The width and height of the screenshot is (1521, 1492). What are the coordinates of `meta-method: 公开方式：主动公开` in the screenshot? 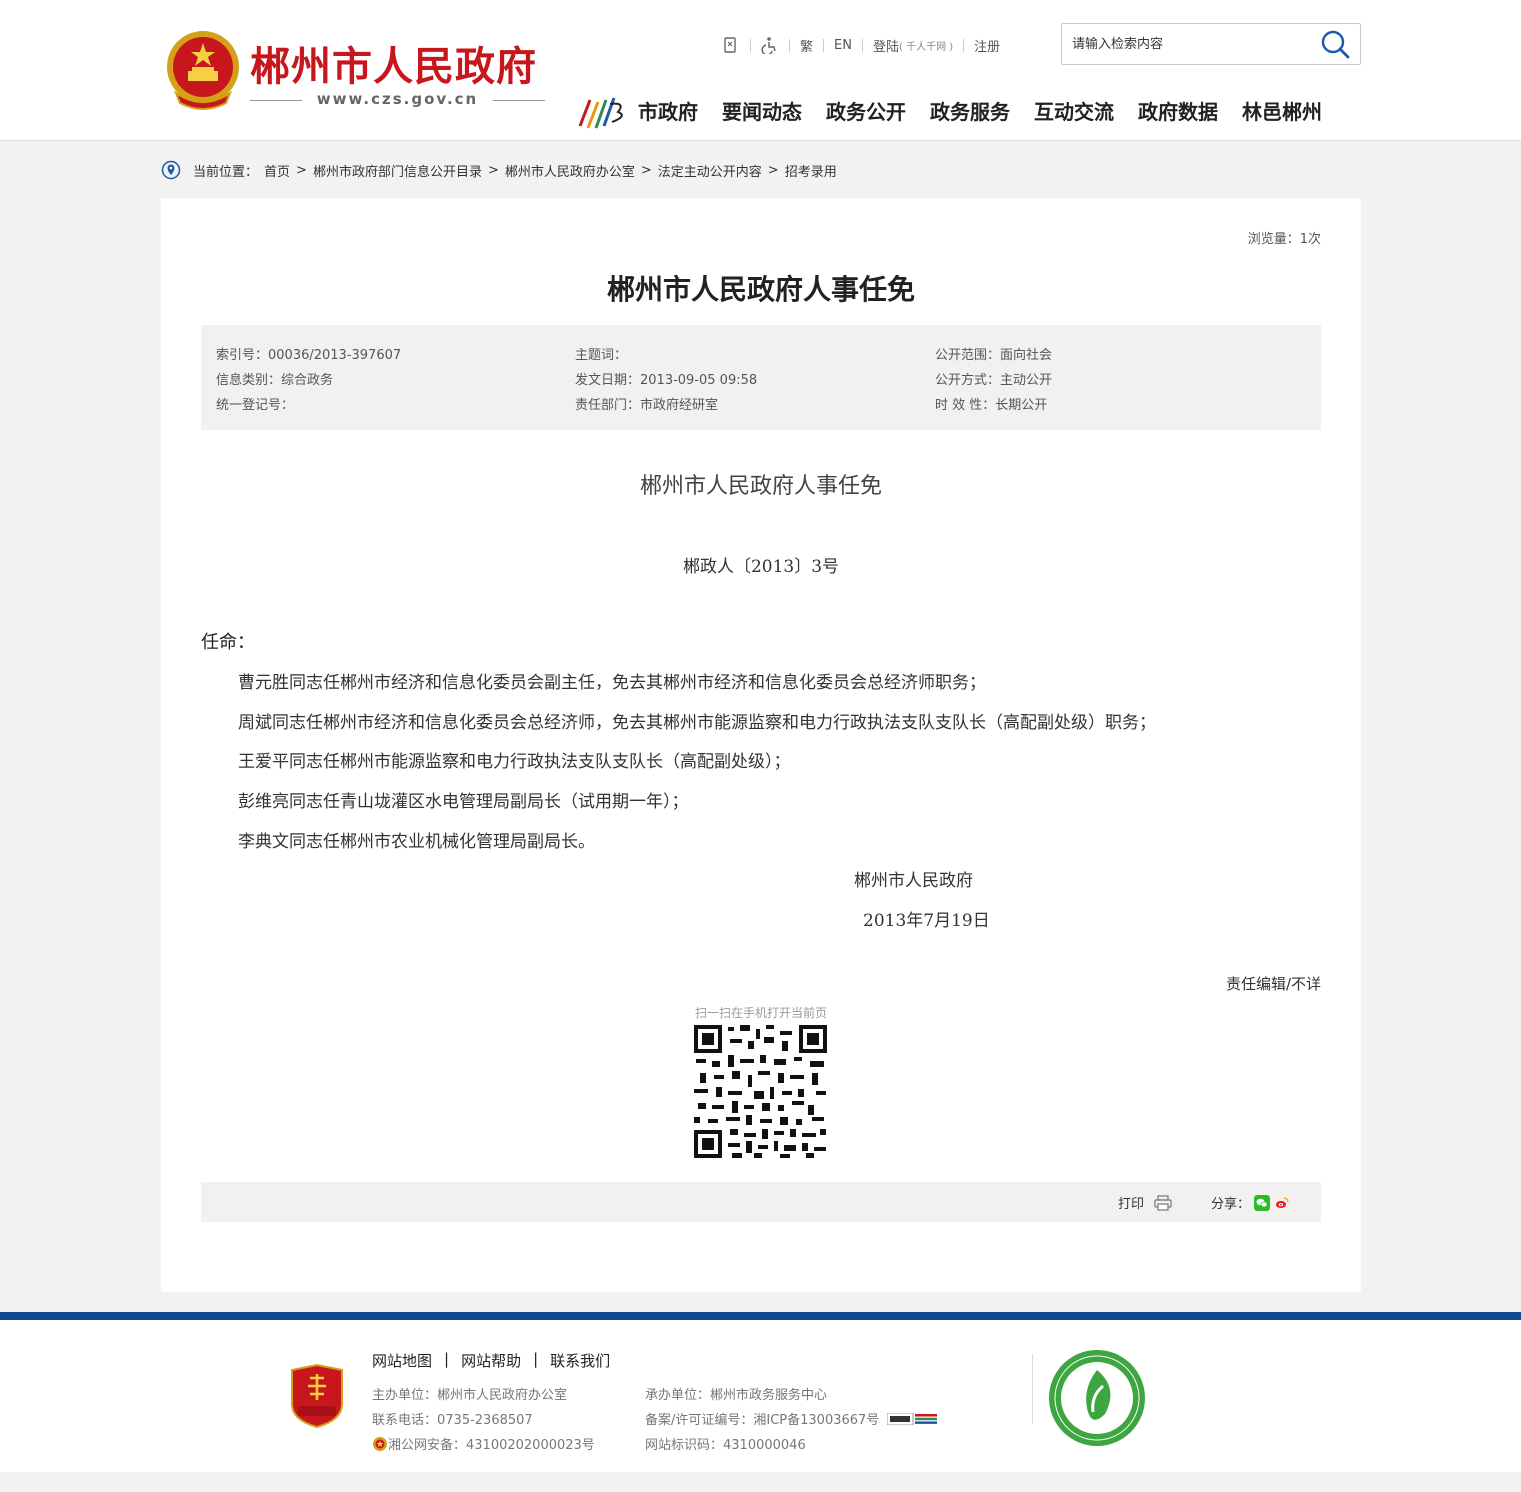 It's located at (994, 380).